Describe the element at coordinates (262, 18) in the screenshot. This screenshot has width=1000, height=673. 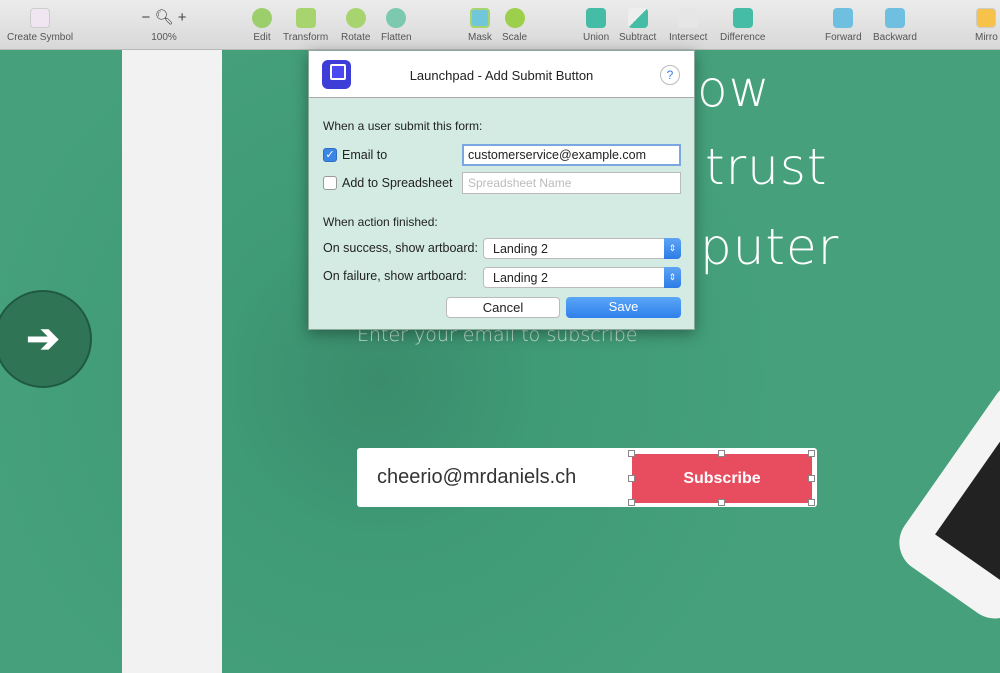
I see `edit-icon` at that location.